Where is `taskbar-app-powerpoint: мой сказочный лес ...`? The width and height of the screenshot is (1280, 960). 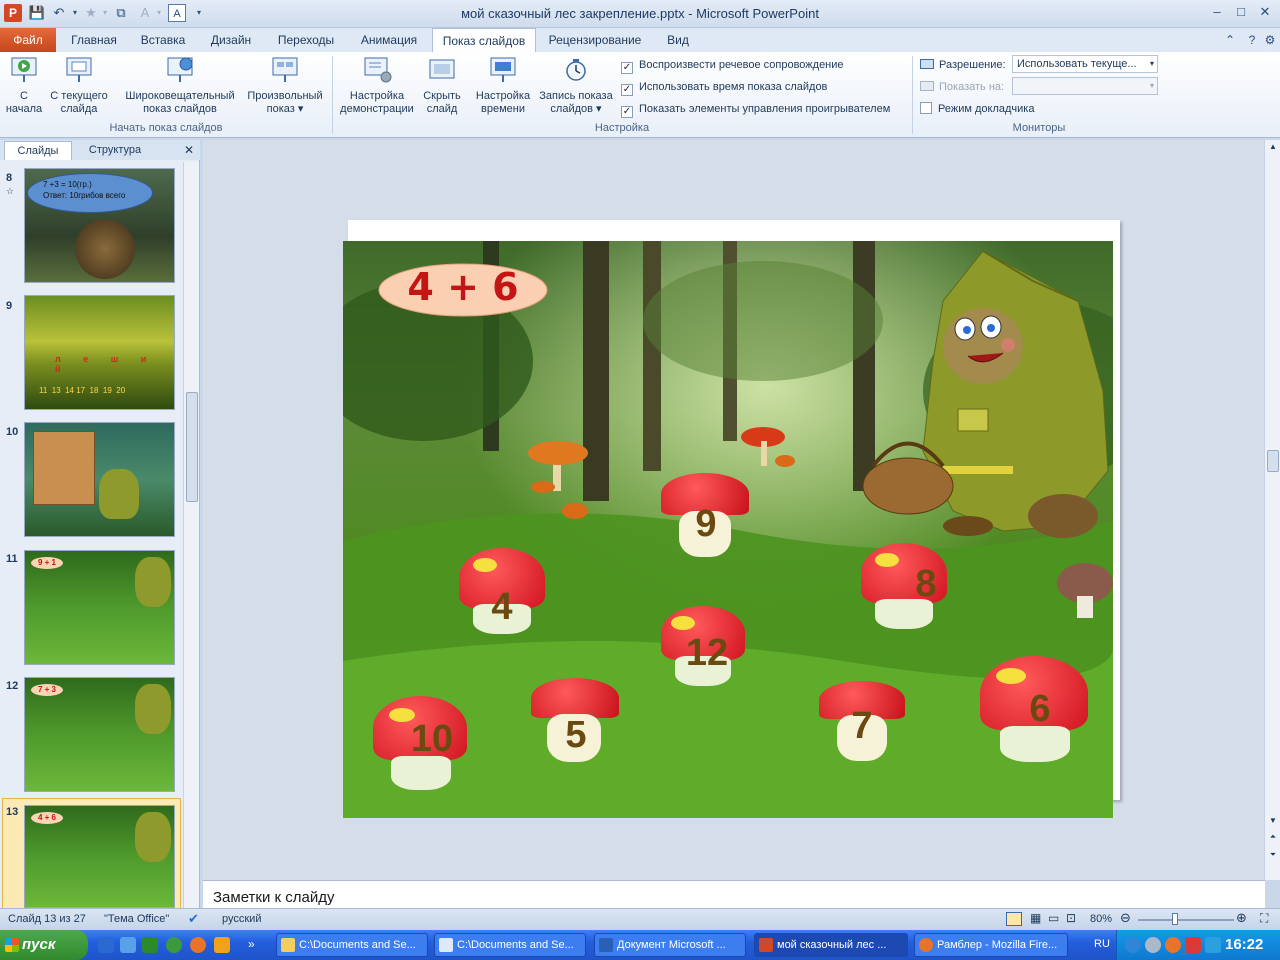
taskbar-app-powerpoint: мой сказочный лес ... is located at coordinates (831, 945).